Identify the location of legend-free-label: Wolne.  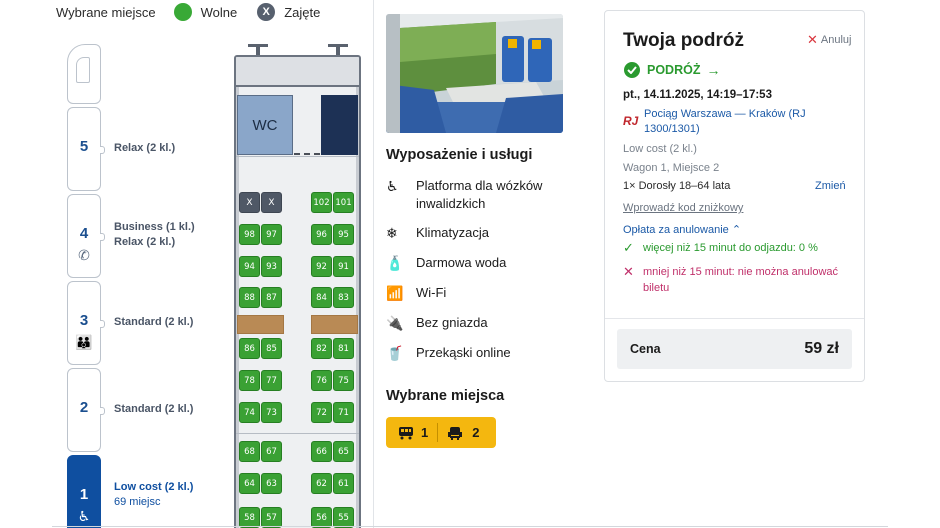
(219, 12).